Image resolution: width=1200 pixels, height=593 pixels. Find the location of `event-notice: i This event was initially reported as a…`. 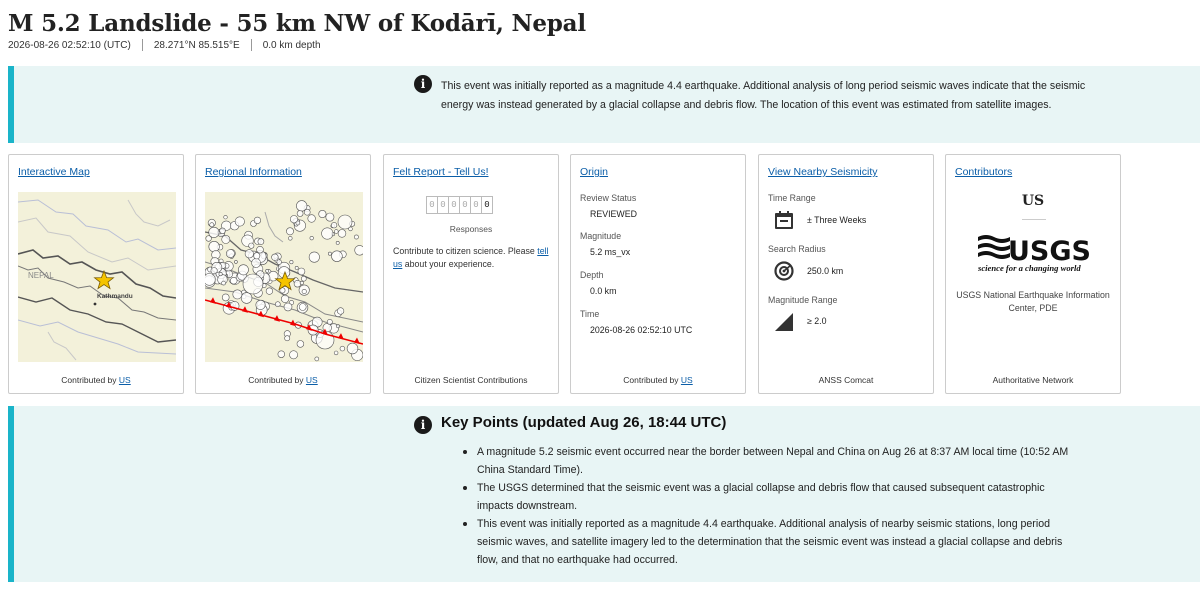

event-notice: i This event was initially reported as a… is located at coordinates (604, 104).